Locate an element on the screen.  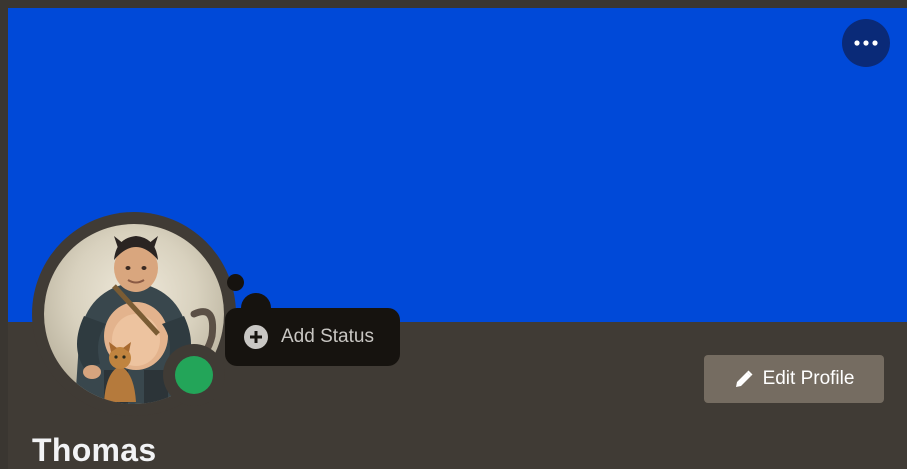
more-options-button is located at coordinates (866, 43).